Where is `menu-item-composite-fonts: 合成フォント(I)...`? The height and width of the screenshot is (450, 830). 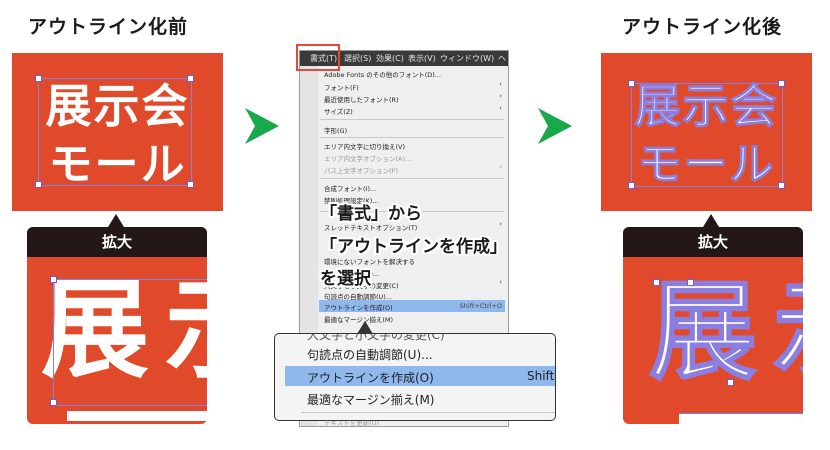
menu-item-composite-fonts: 合成フォント(I)... is located at coordinates (350, 188).